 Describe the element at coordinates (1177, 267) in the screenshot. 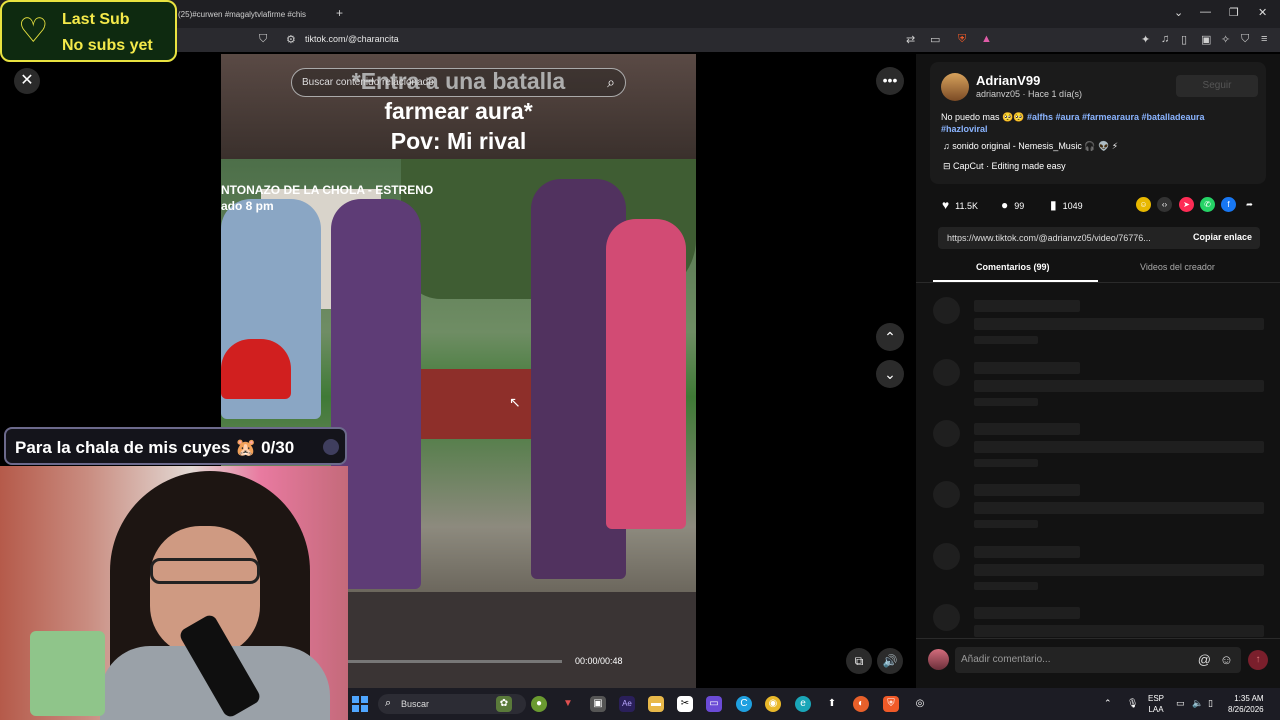

I see `tab-creator-videos: Videos del creador` at that location.